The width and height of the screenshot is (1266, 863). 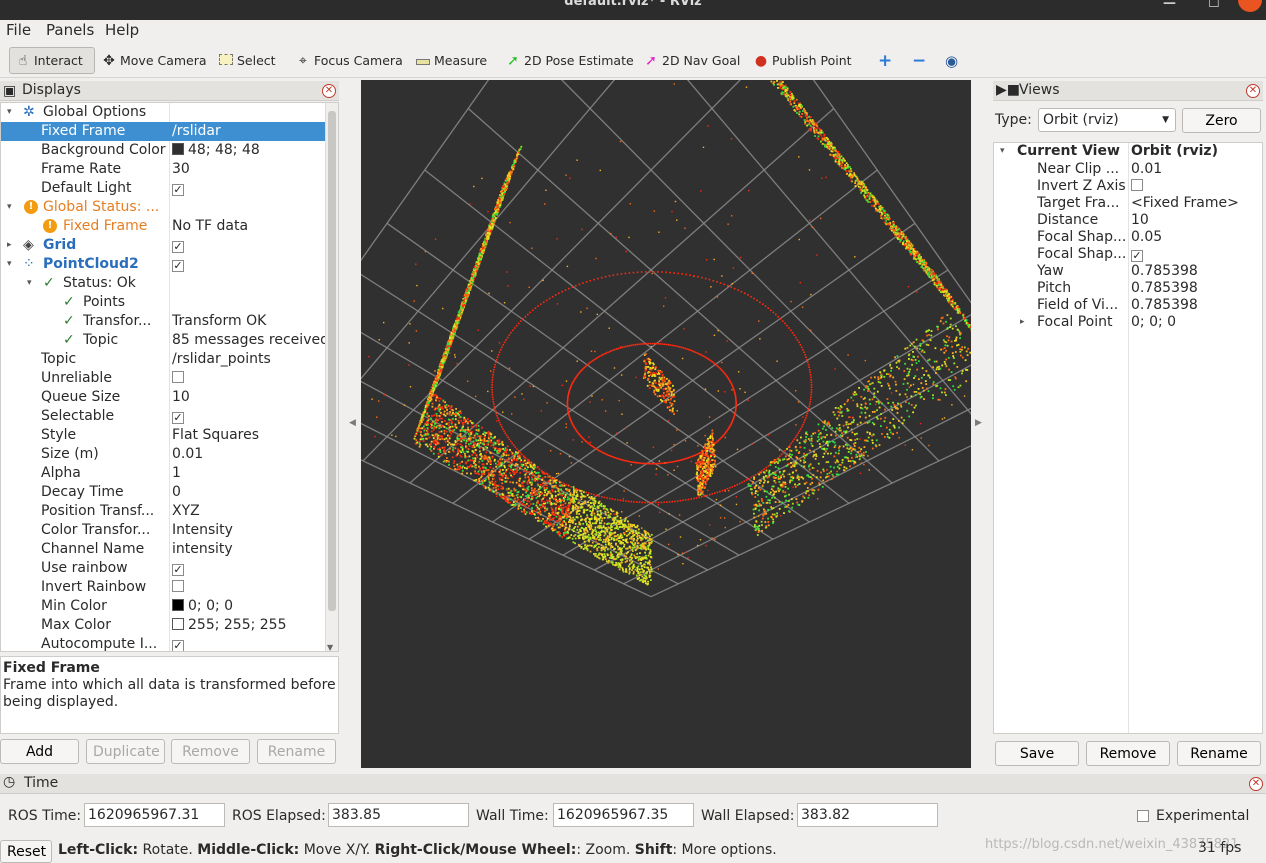 What do you see at coordinates (164, 264) in the screenshot?
I see `display-property-row: ▾ ⁘ PointCloud2 ✓` at bounding box center [164, 264].